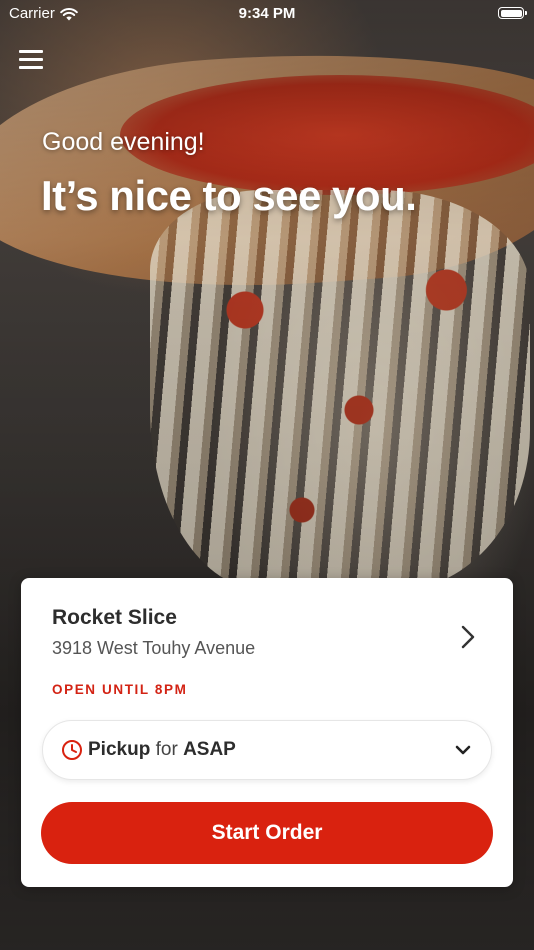  Describe the element at coordinates (119, 749) in the screenshot. I see `order-method: Pickup` at that location.